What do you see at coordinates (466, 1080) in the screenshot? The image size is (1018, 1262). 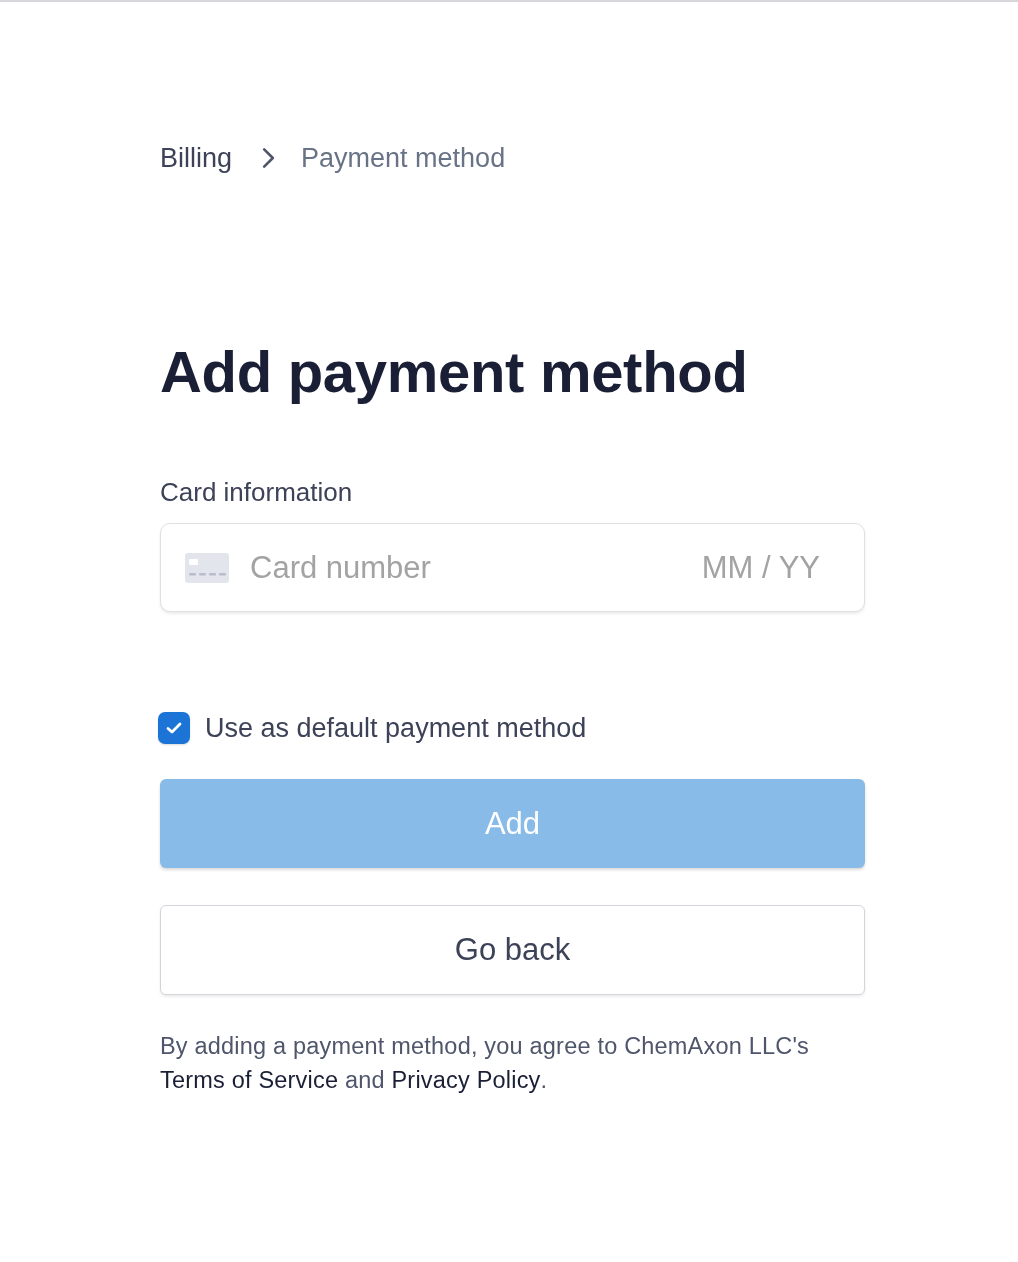 I see `terms-link: Privacy Policy` at bounding box center [466, 1080].